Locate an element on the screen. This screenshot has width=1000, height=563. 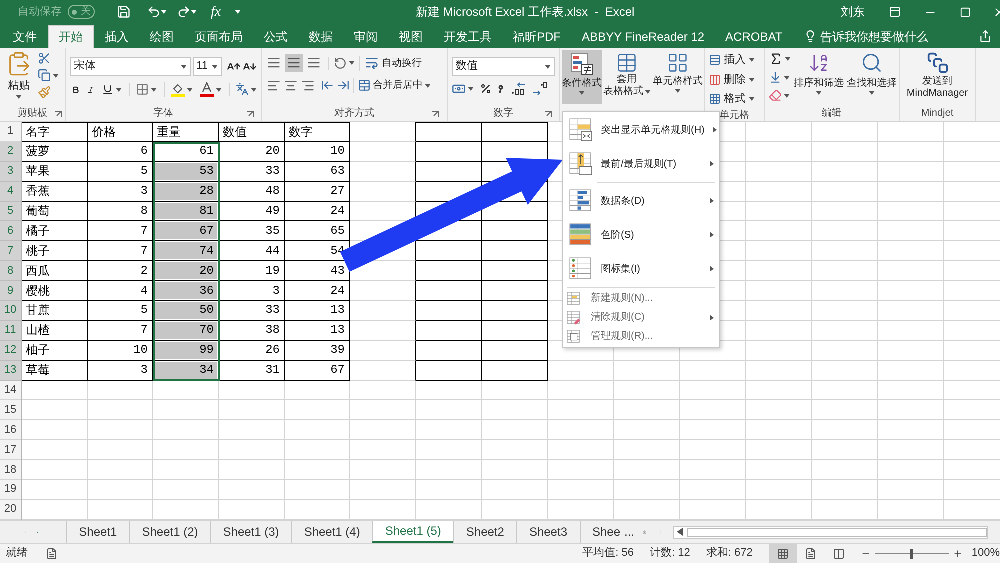
menu-item: 清除规则(C) is located at coordinates (641, 317).